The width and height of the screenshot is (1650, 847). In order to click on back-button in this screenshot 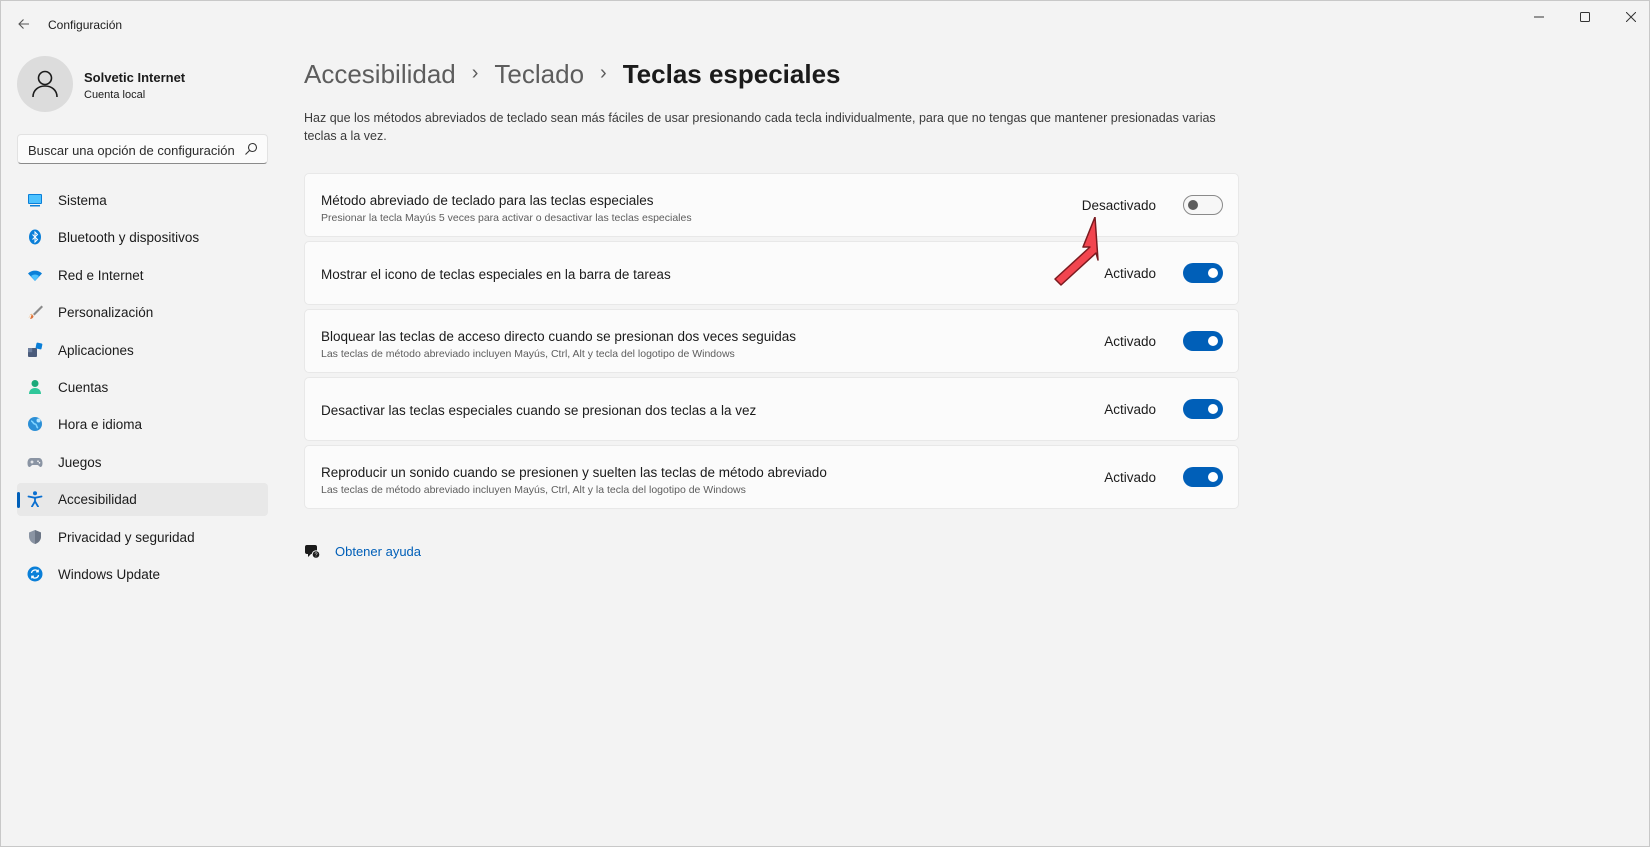, I will do `click(24, 24)`.